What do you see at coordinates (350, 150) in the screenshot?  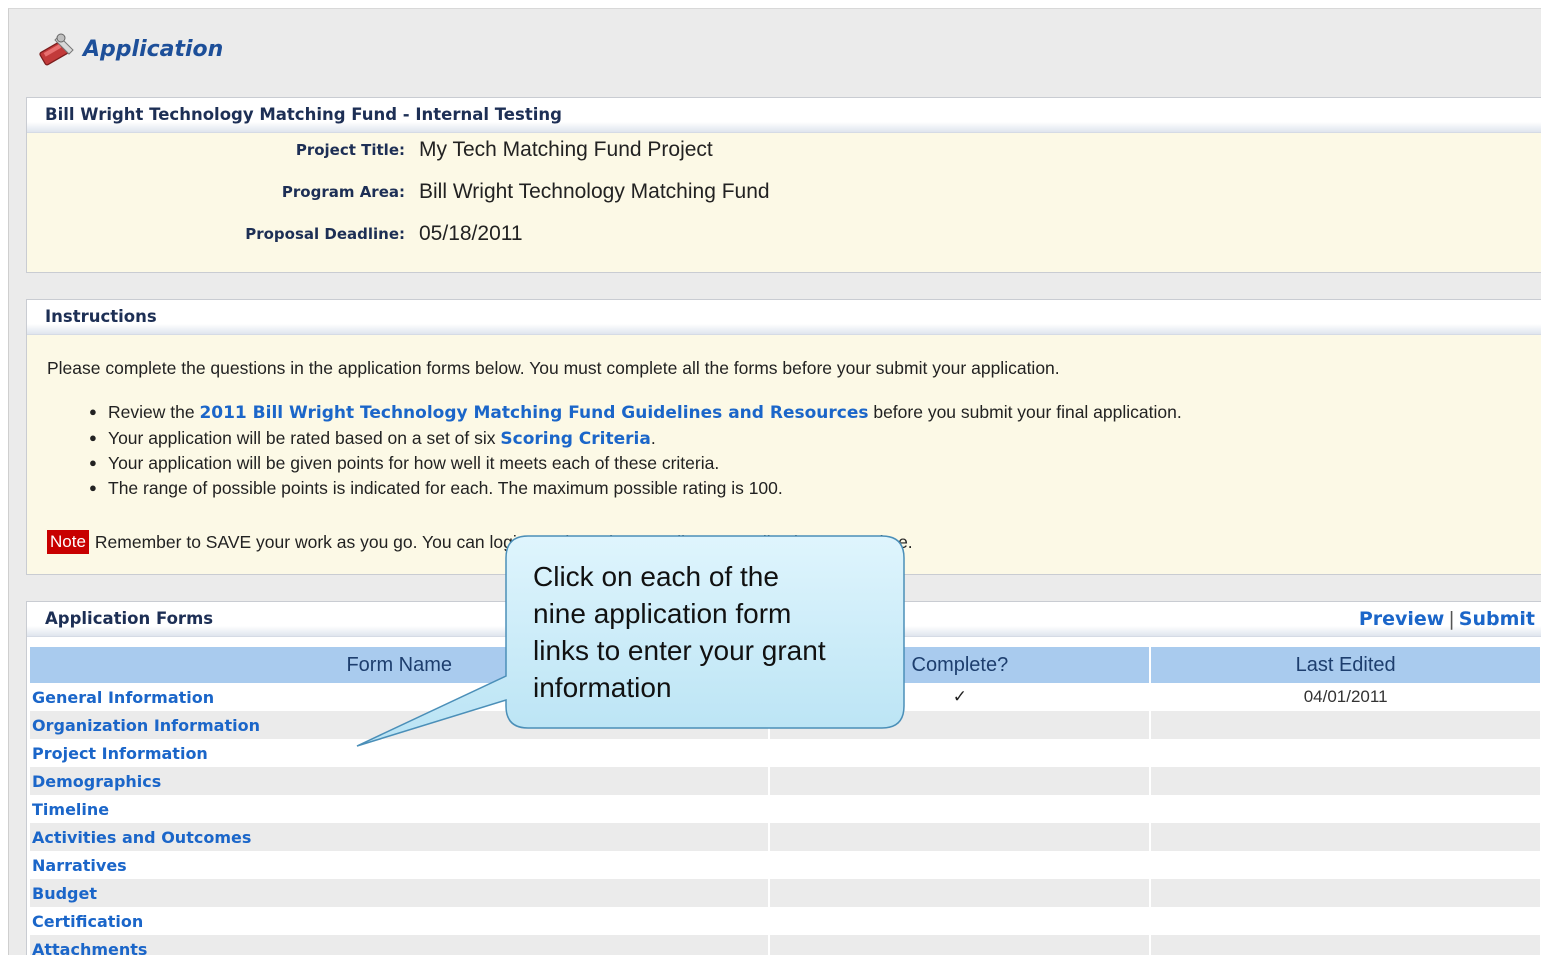 I see `project-title-label: Project Title:` at bounding box center [350, 150].